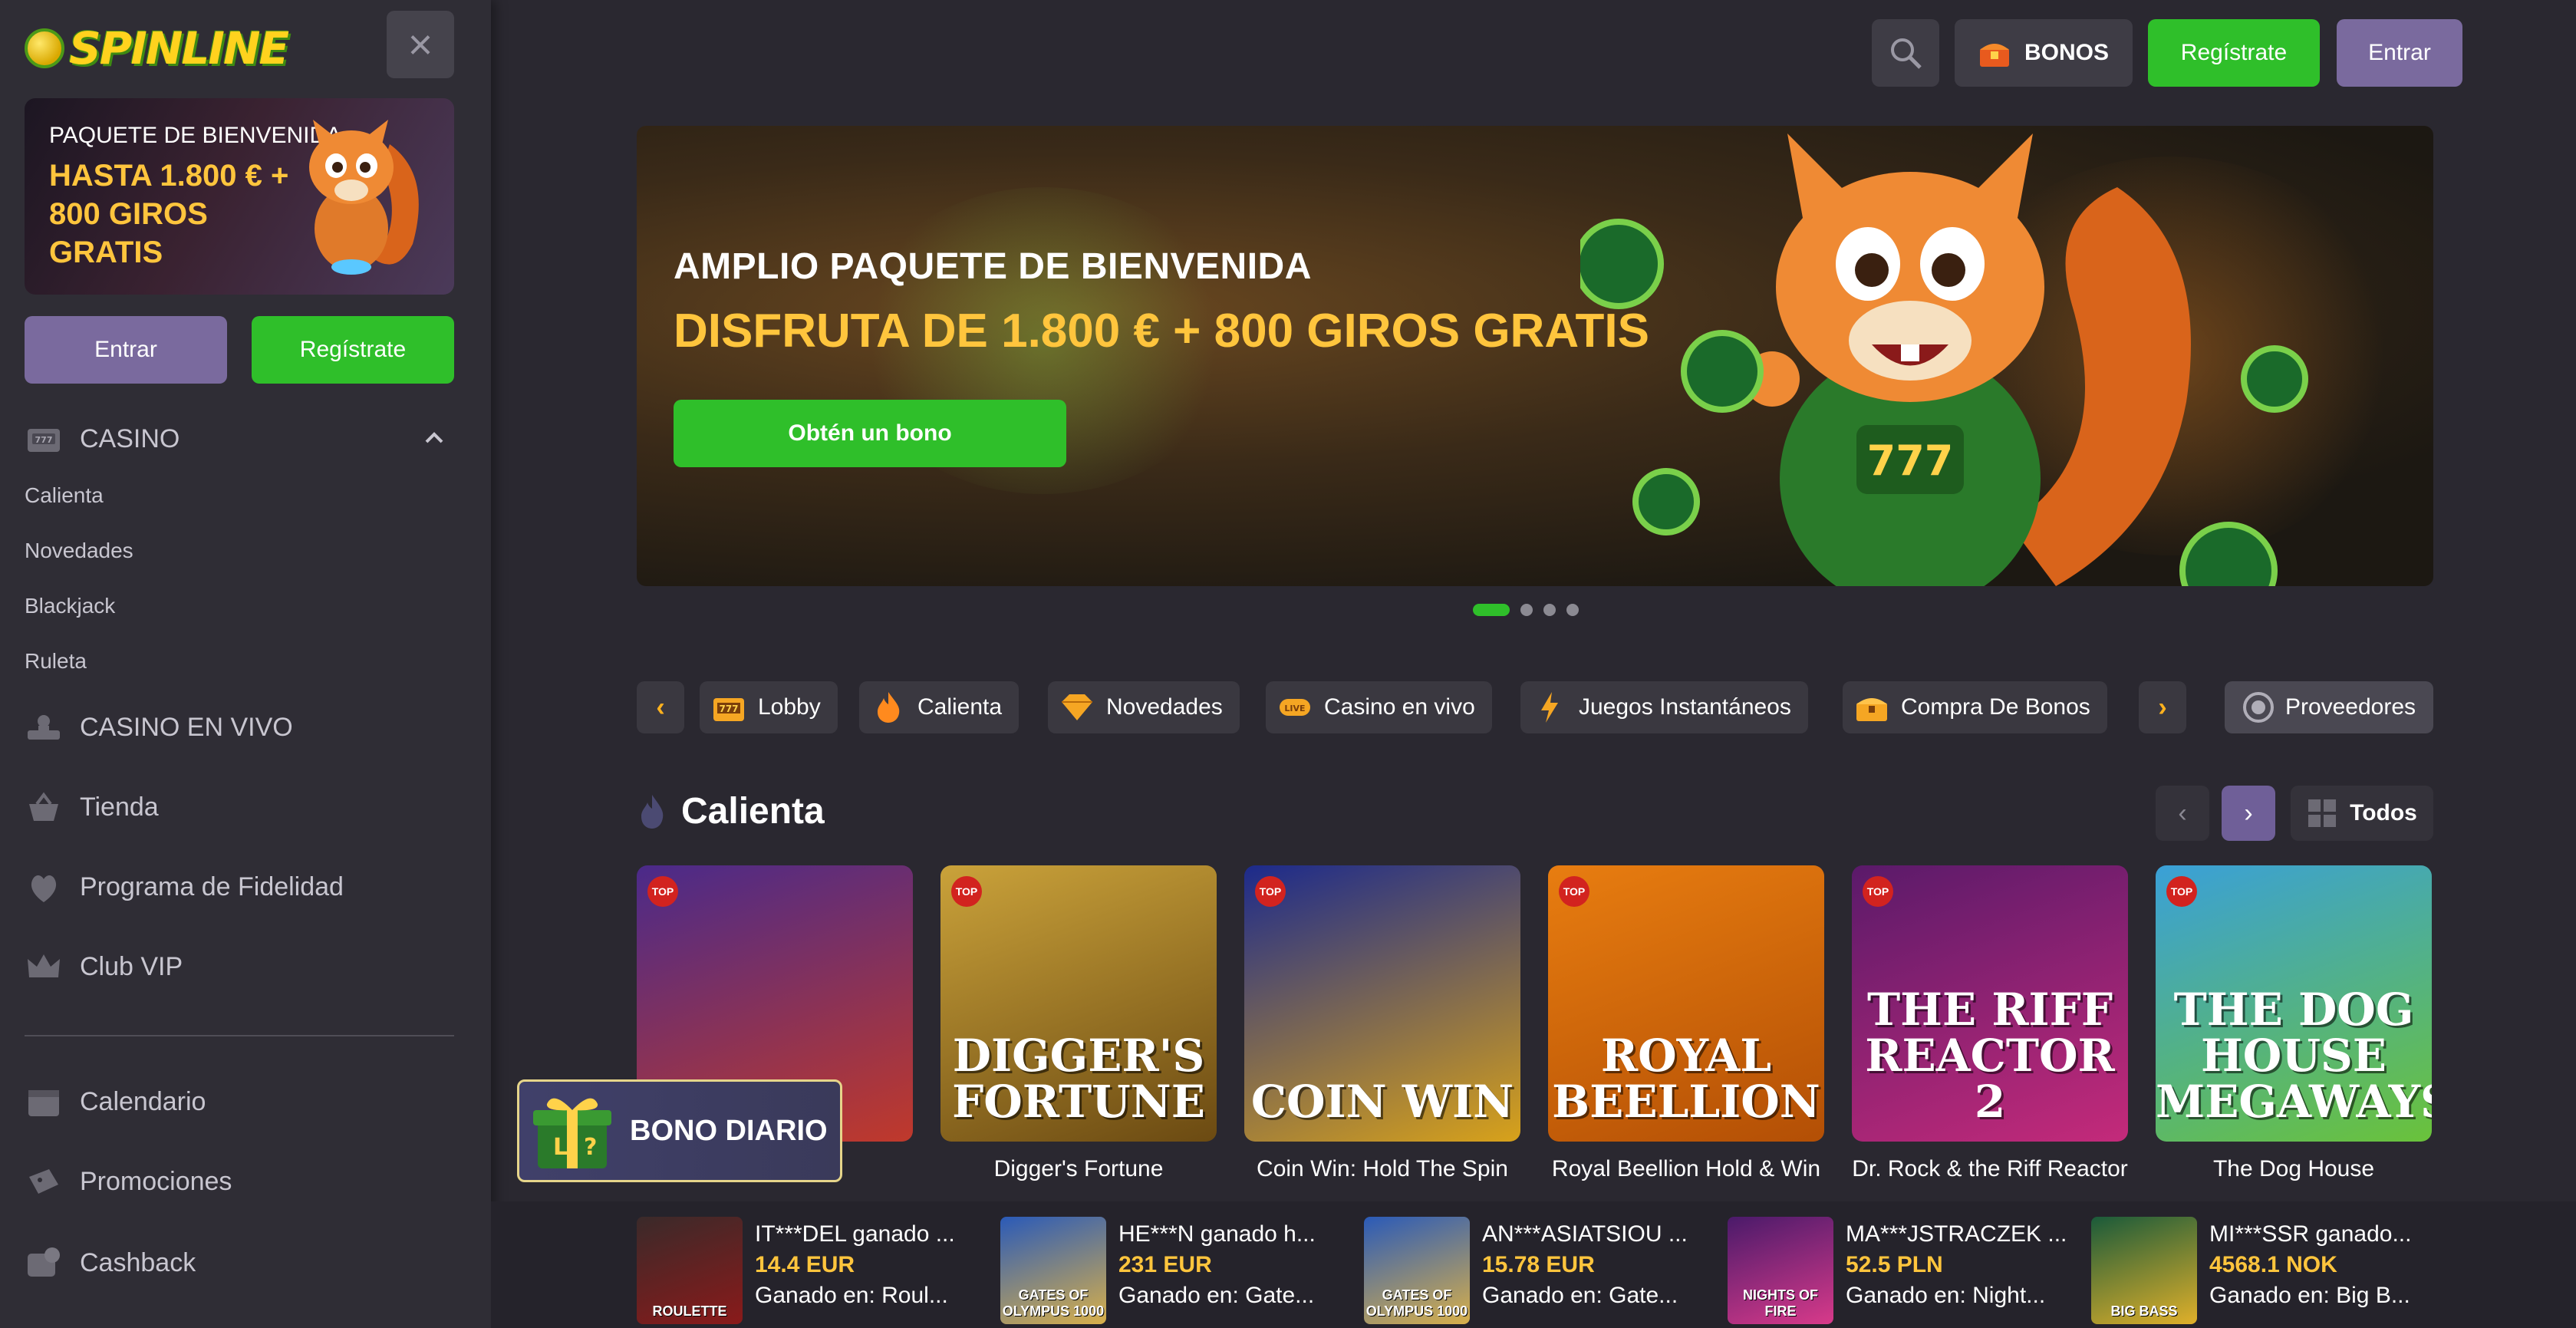 The height and width of the screenshot is (1328, 2576). I want to click on category-casino-en-vivo: LIVE Casino en vivo, so click(1379, 707).